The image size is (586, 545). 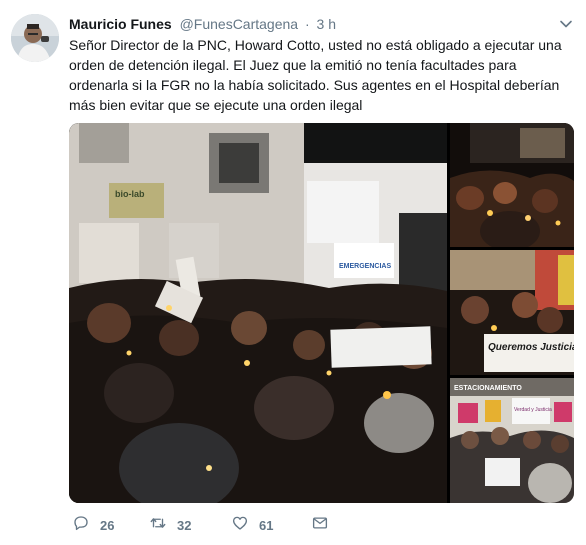 I want to click on reply-icon, so click(x=81, y=525).